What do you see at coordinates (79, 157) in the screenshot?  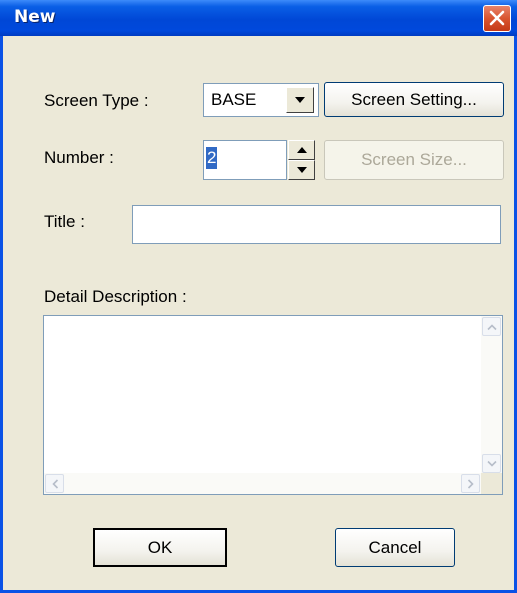 I see `number-label: Number :` at bounding box center [79, 157].